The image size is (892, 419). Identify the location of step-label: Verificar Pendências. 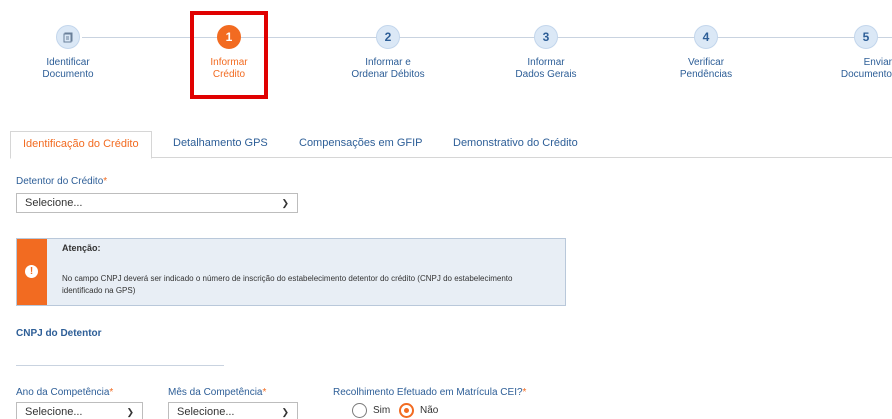
(706, 68).